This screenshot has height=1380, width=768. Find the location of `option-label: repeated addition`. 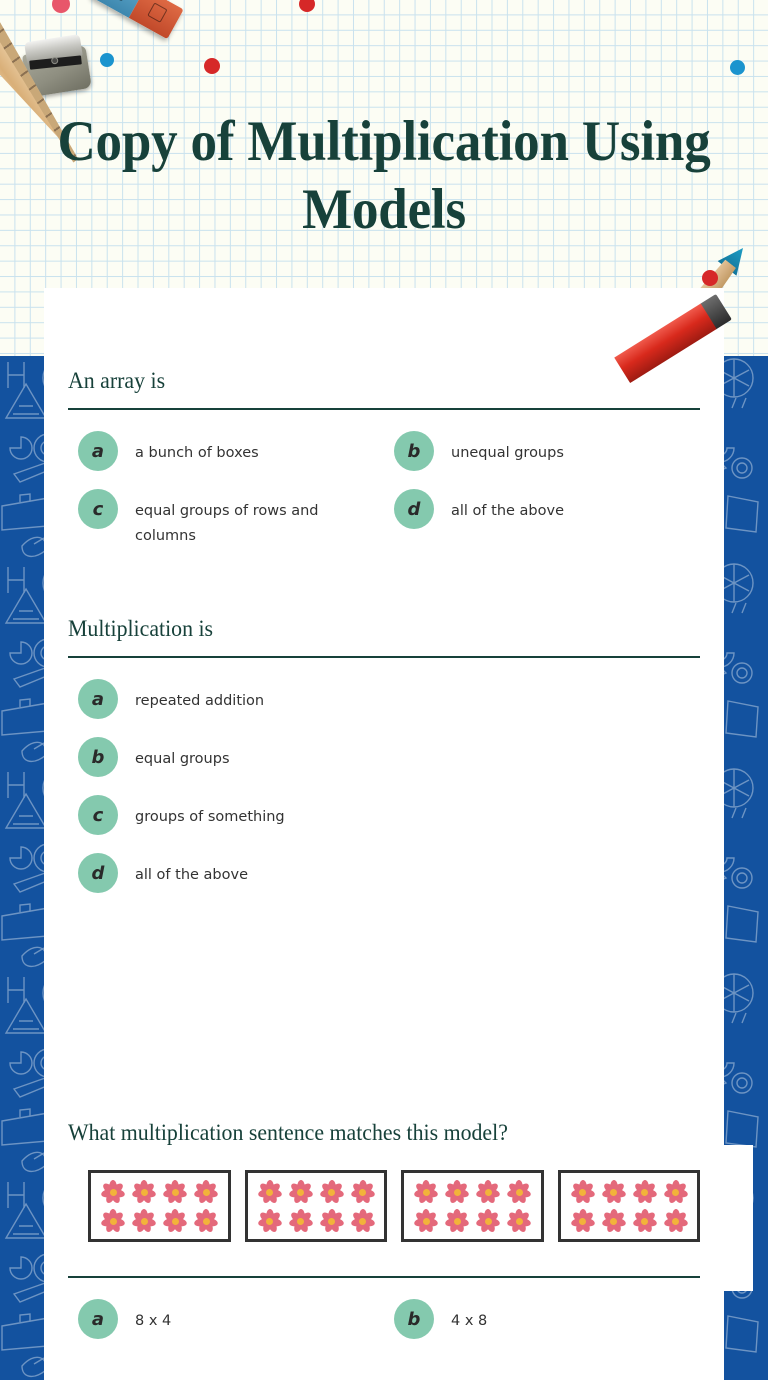

option-label: repeated addition is located at coordinates (200, 701).